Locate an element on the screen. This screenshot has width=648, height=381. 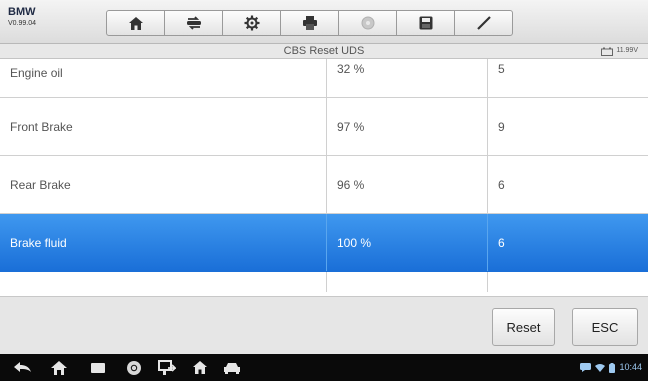
autel-home-icon is located at coordinates (200, 367).